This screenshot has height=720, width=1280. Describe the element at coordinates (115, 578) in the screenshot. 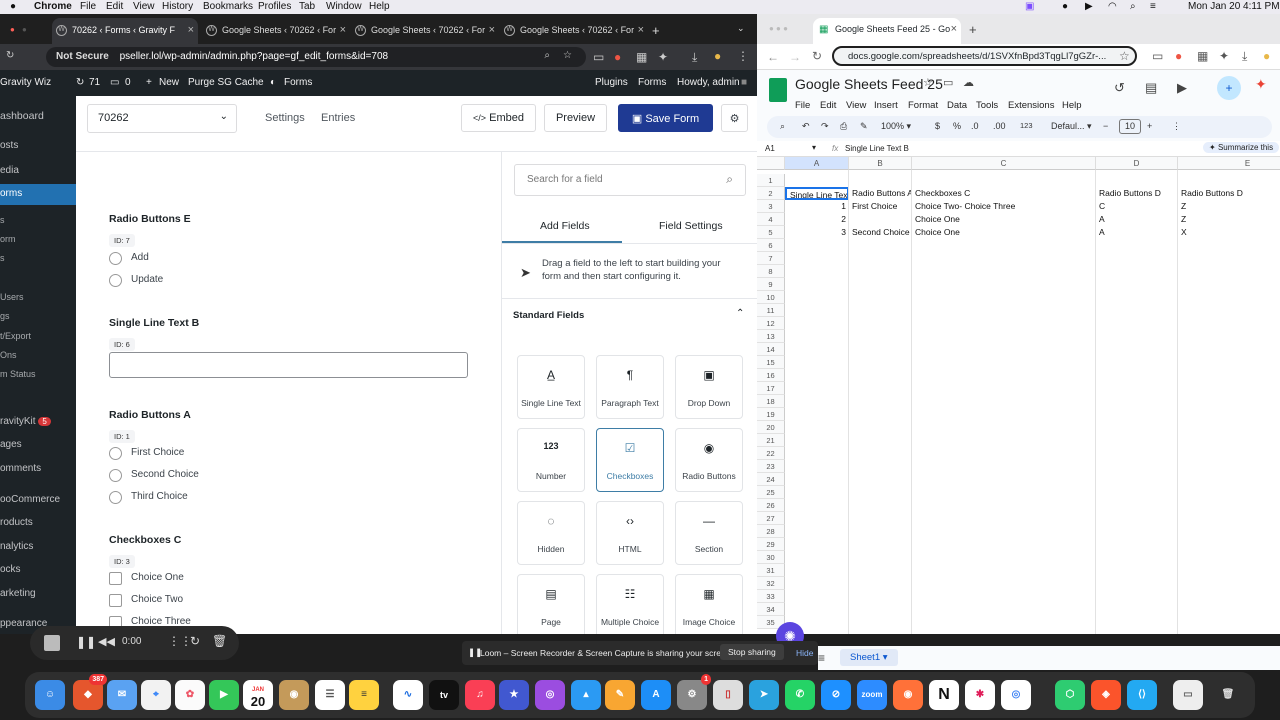

I see `checkbox-input` at that location.